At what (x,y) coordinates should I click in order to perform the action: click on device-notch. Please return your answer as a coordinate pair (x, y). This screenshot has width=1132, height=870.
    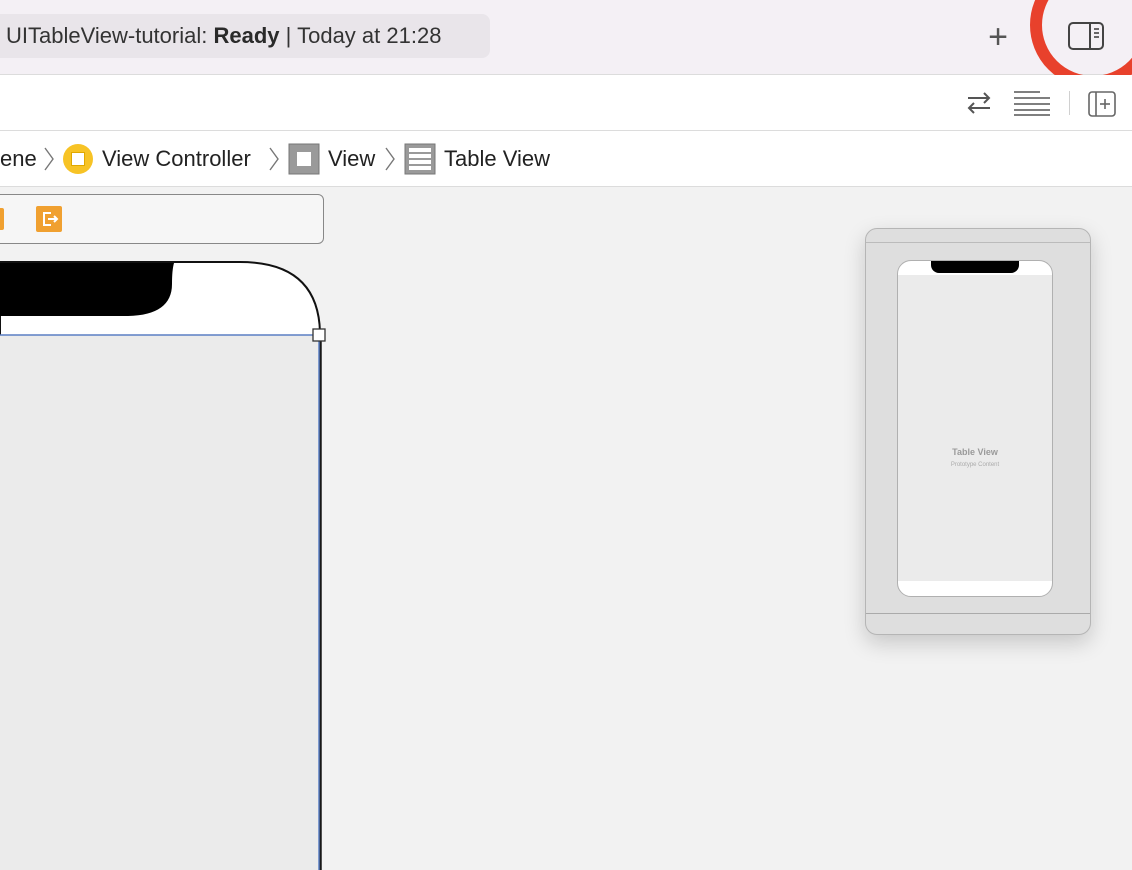
    Looking at the image, I should click on (87, 289).